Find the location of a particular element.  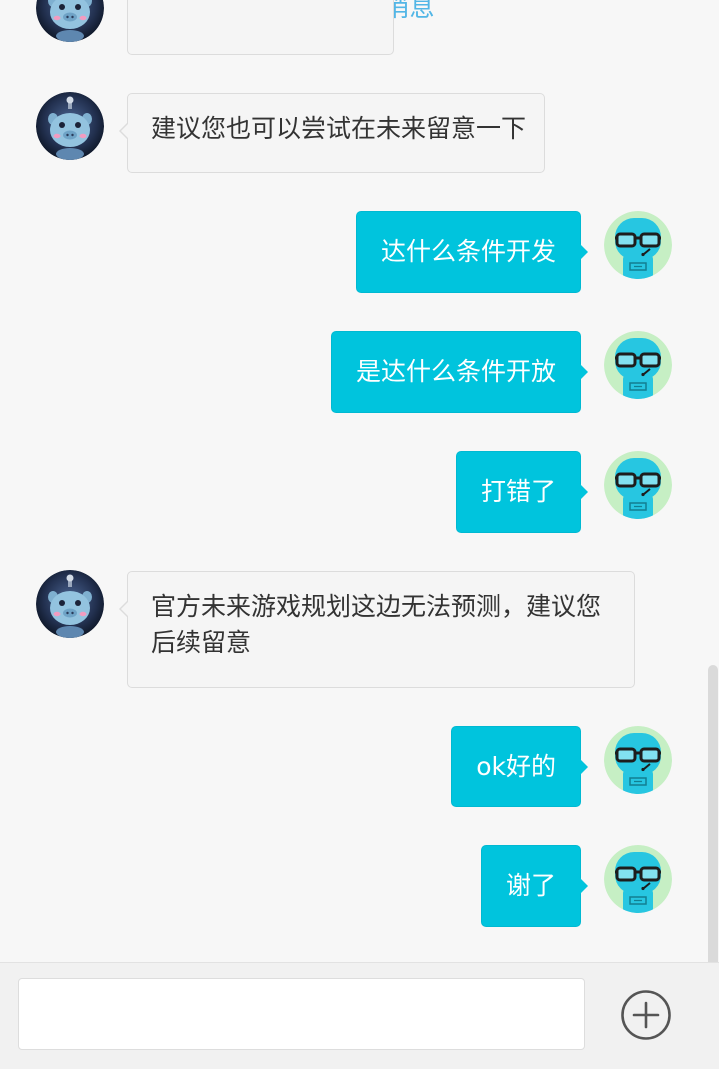

message-text: 打错了 is located at coordinates (518, 491).